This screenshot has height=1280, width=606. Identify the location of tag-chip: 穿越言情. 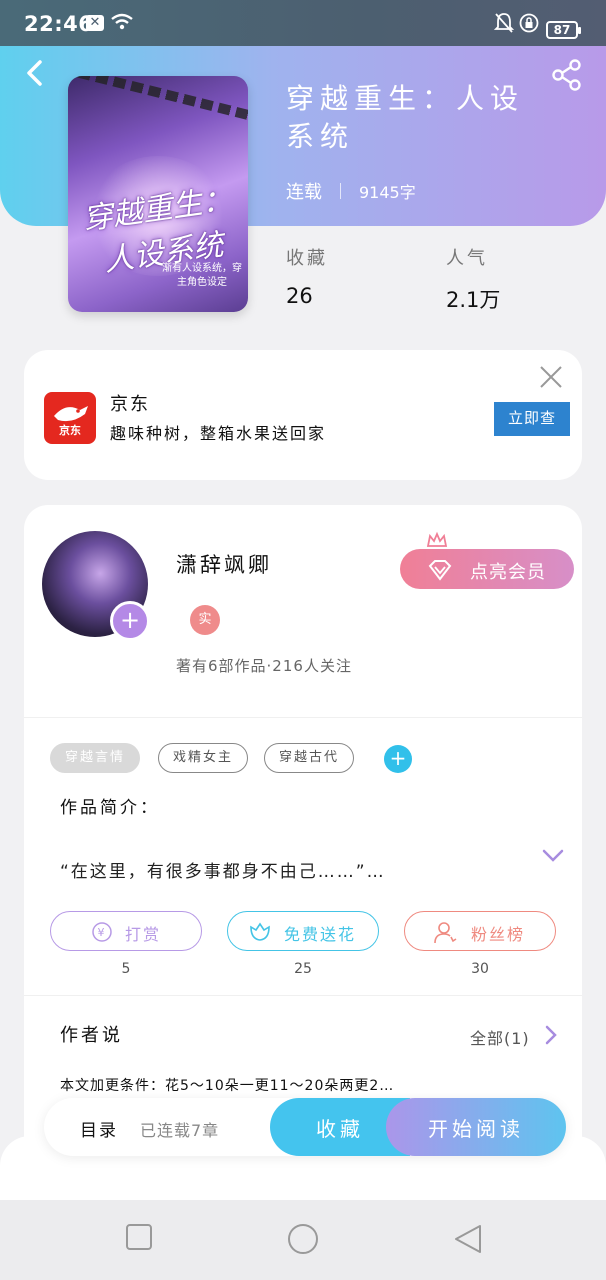
(95, 758).